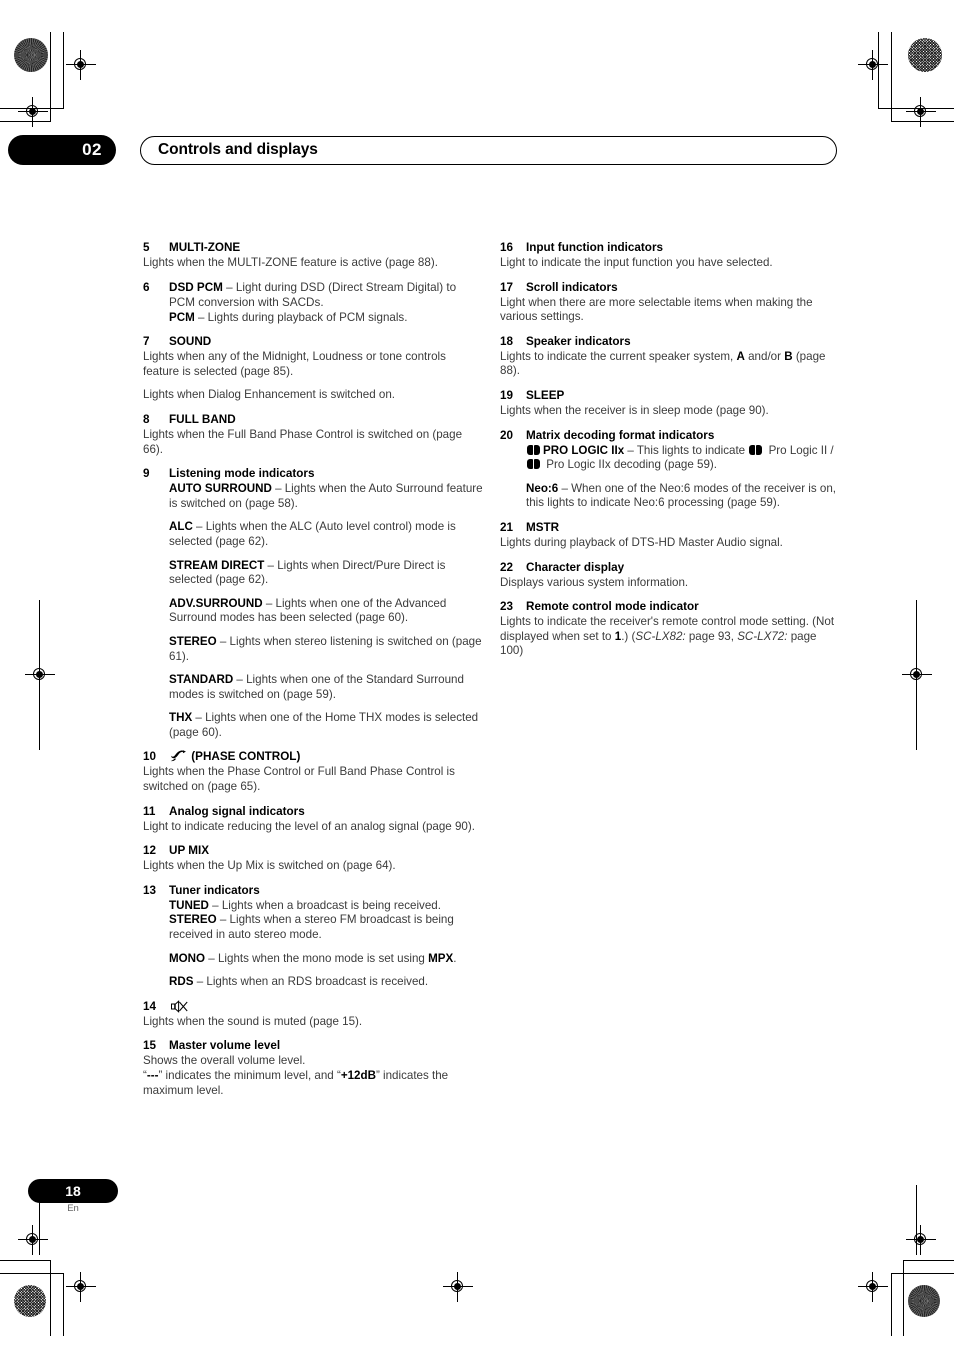  Describe the element at coordinates (314, 247) in the screenshot. I see `entry-heading: 5 MULTI-ZONE` at that location.